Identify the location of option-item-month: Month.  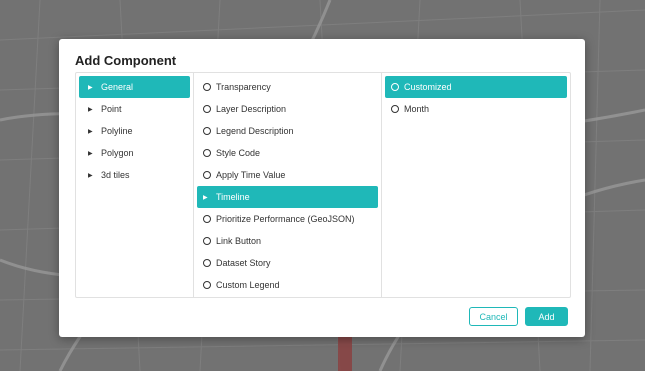
(476, 109).